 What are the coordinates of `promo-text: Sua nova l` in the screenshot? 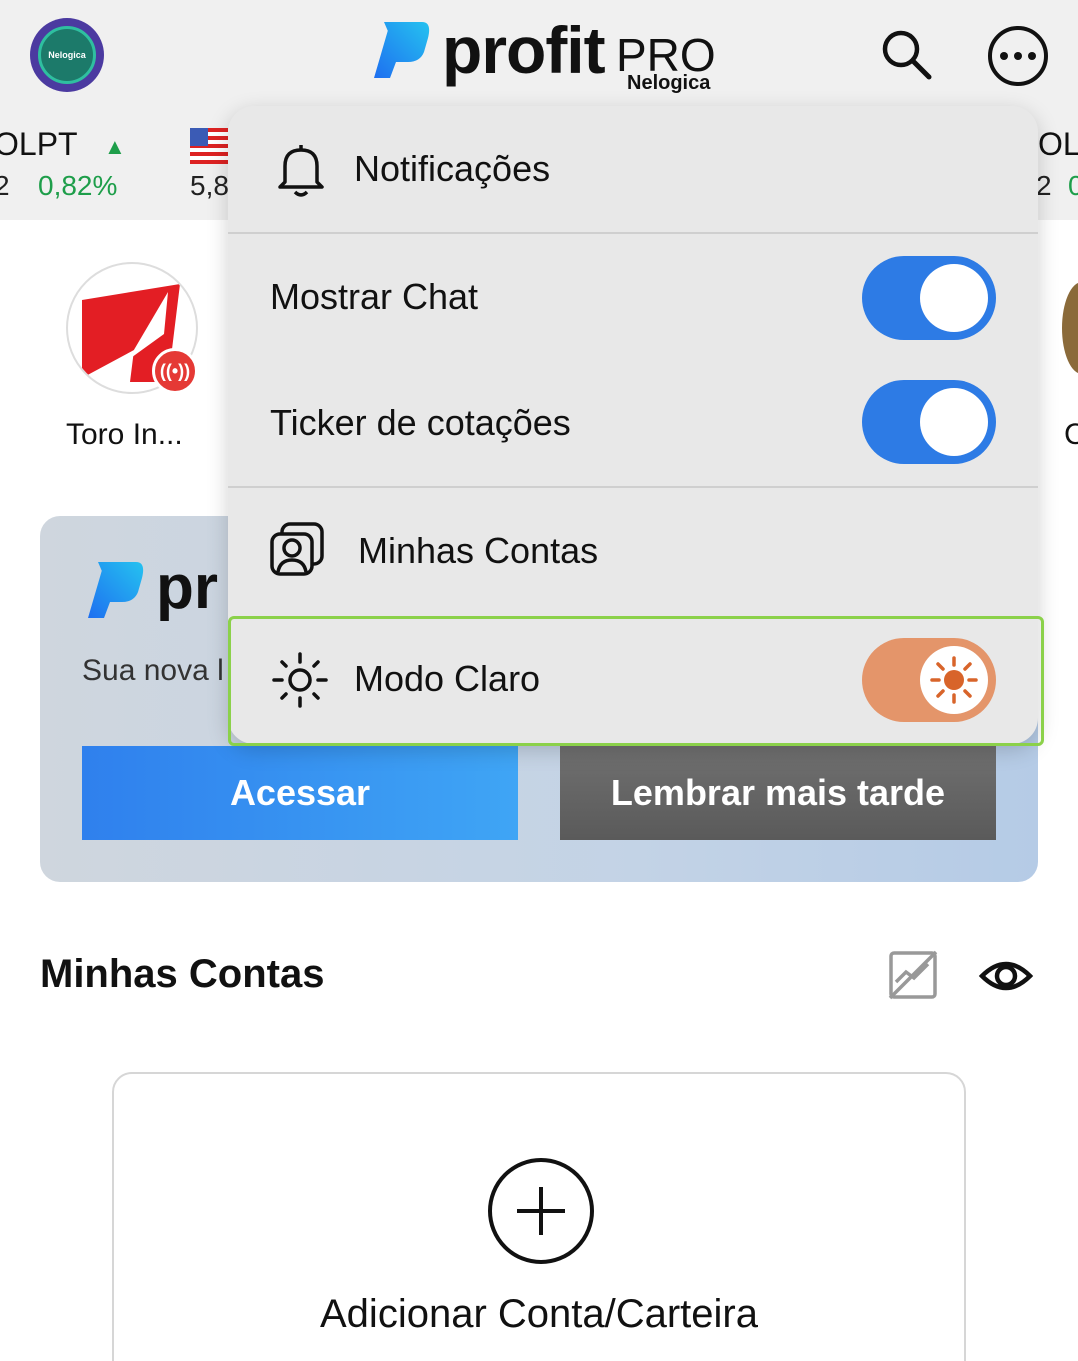 It's located at (153, 670).